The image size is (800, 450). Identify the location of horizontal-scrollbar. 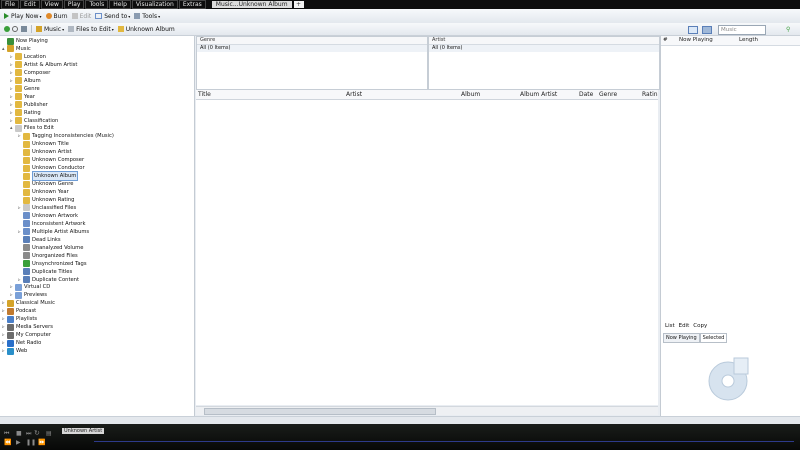
(427, 410).